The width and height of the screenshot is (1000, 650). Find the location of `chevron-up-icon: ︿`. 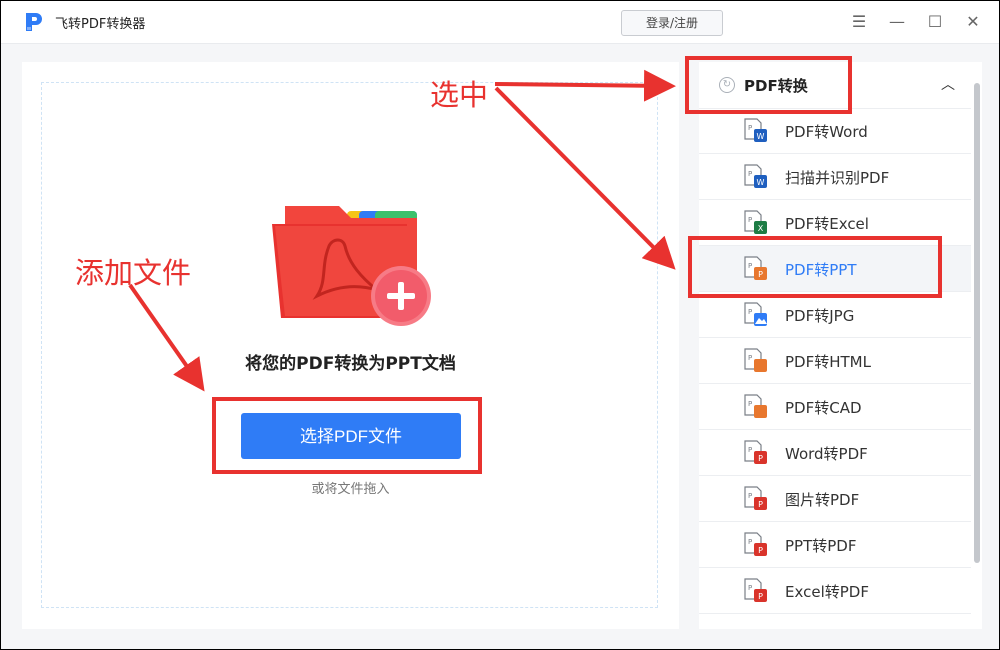

chevron-up-icon: ︿ is located at coordinates (948, 84).